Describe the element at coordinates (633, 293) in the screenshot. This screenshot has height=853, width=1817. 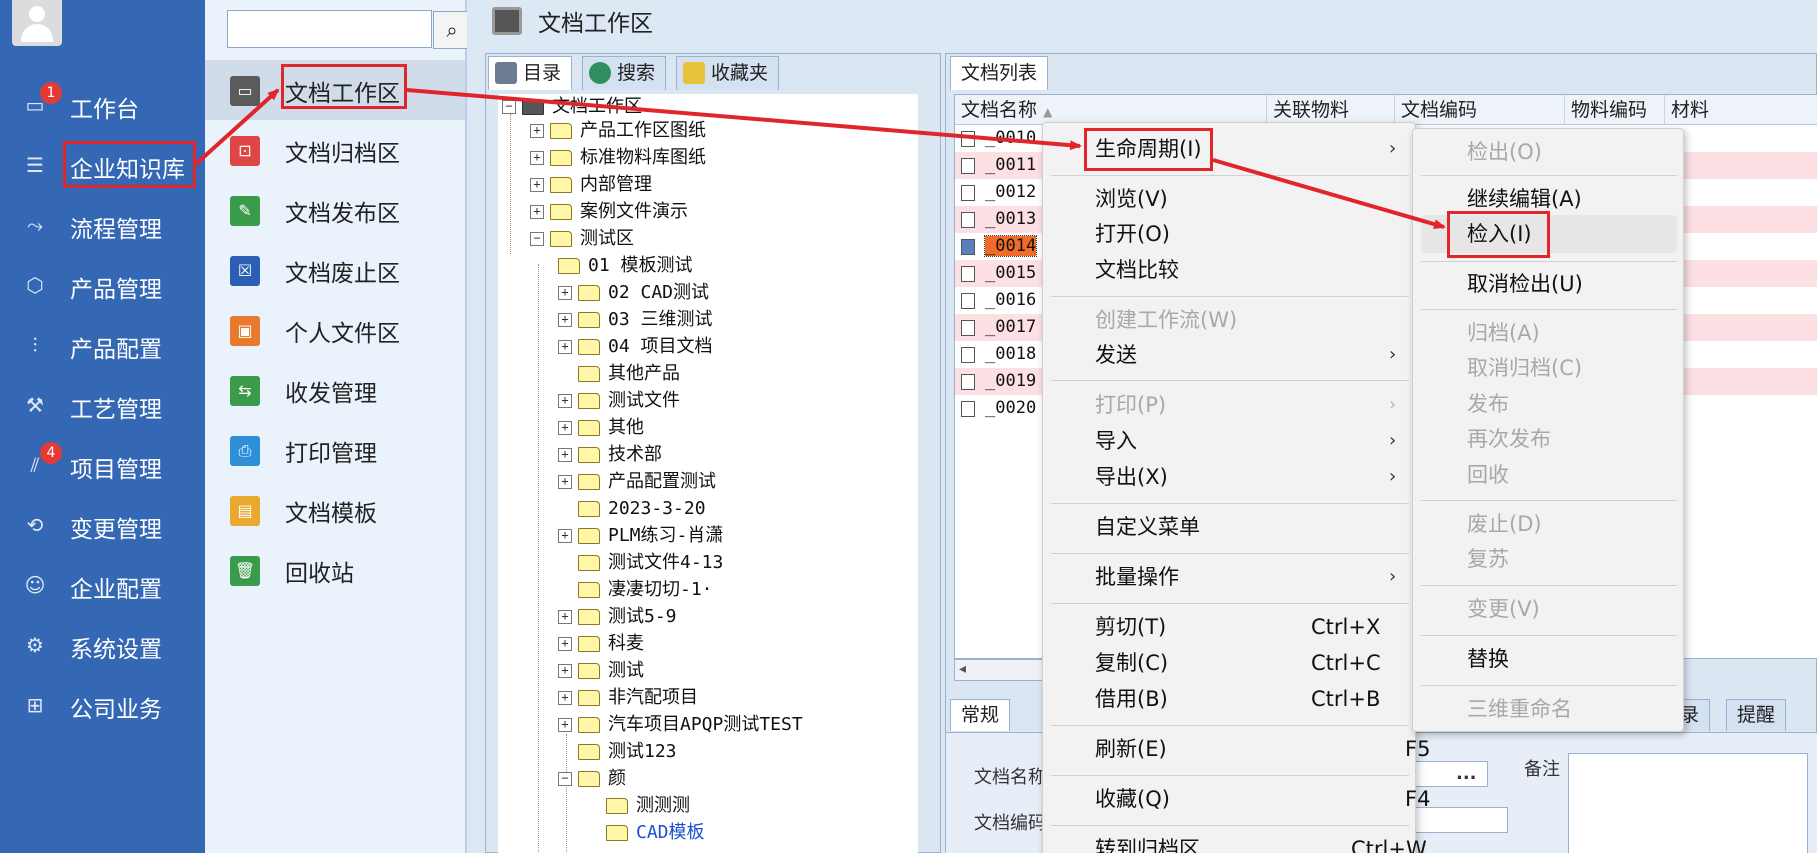
I see `tree-node: +02 CAD测试` at that location.